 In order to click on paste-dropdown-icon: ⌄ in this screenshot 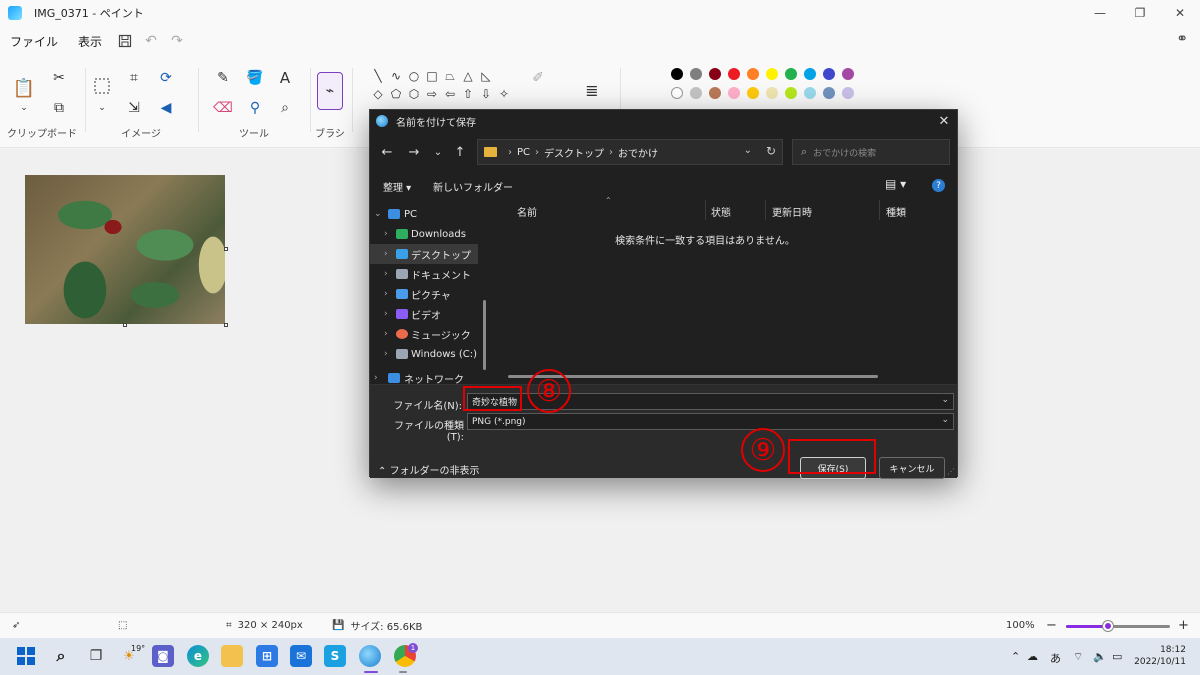, I will do `click(24, 108)`.